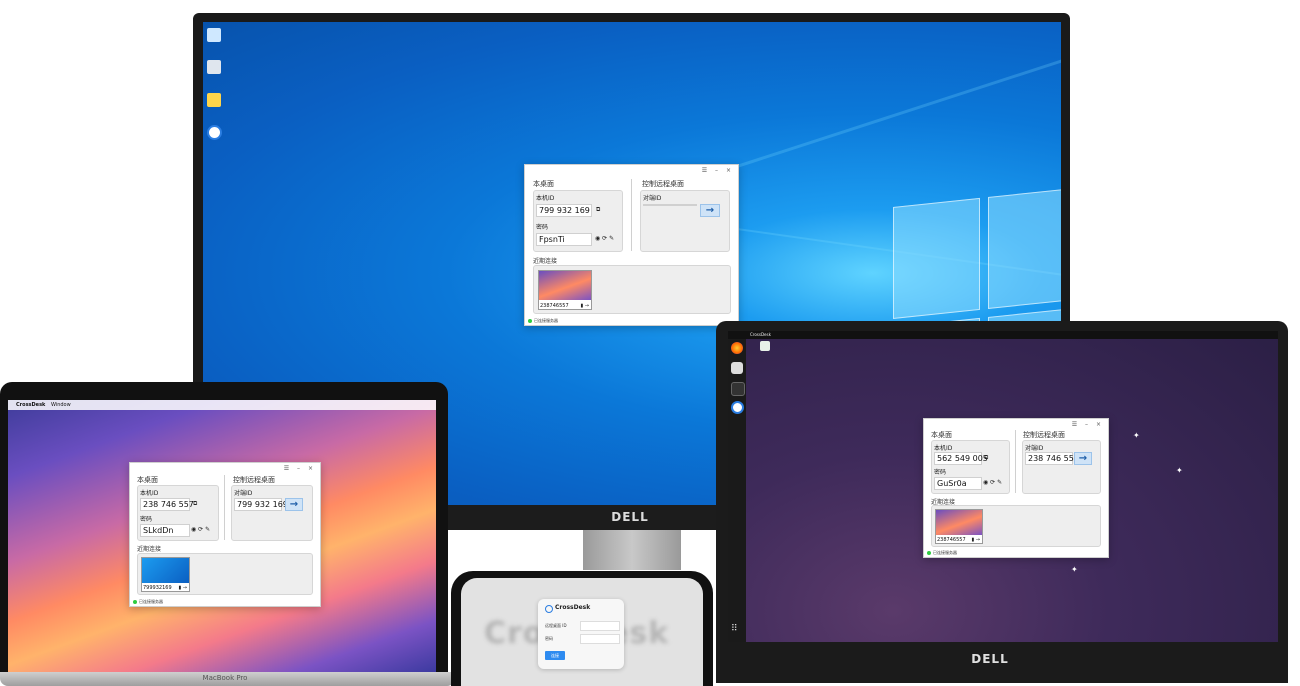 The height and width of the screenshot is (686, 1300). I want to click on peer-id-input: 799 932 169, so click(261, 504).